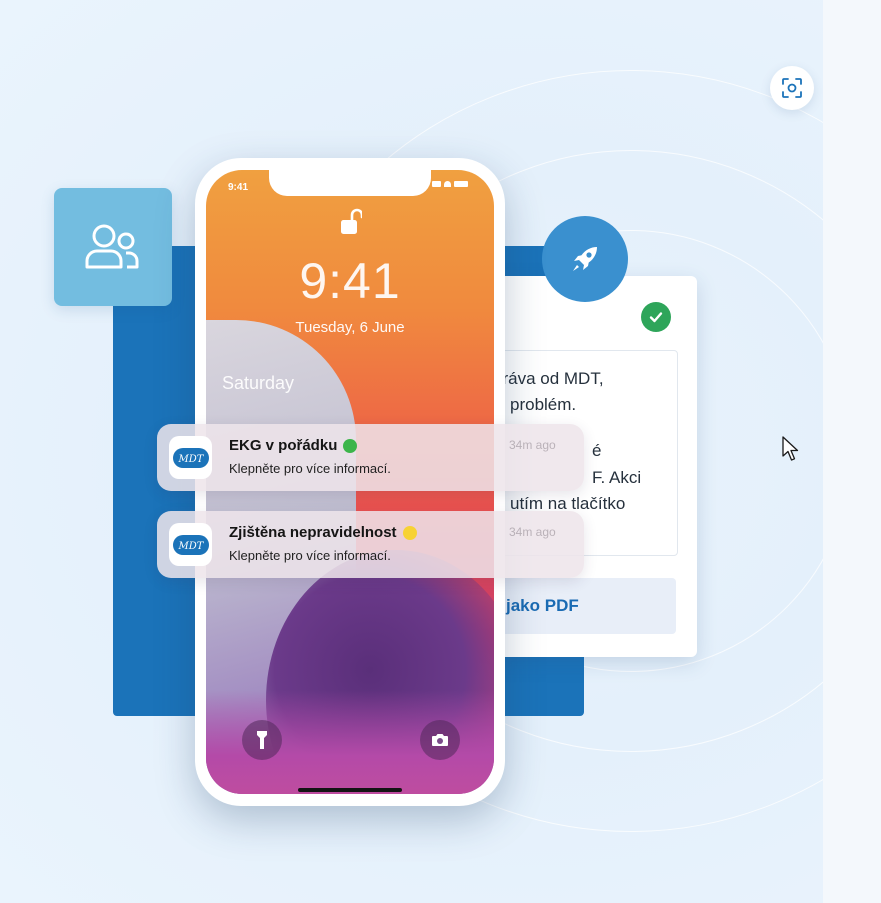  What do you see at coordinates (350, 183) in the screenshot?
I see `phone-notch` at bounding box center [350, 183].